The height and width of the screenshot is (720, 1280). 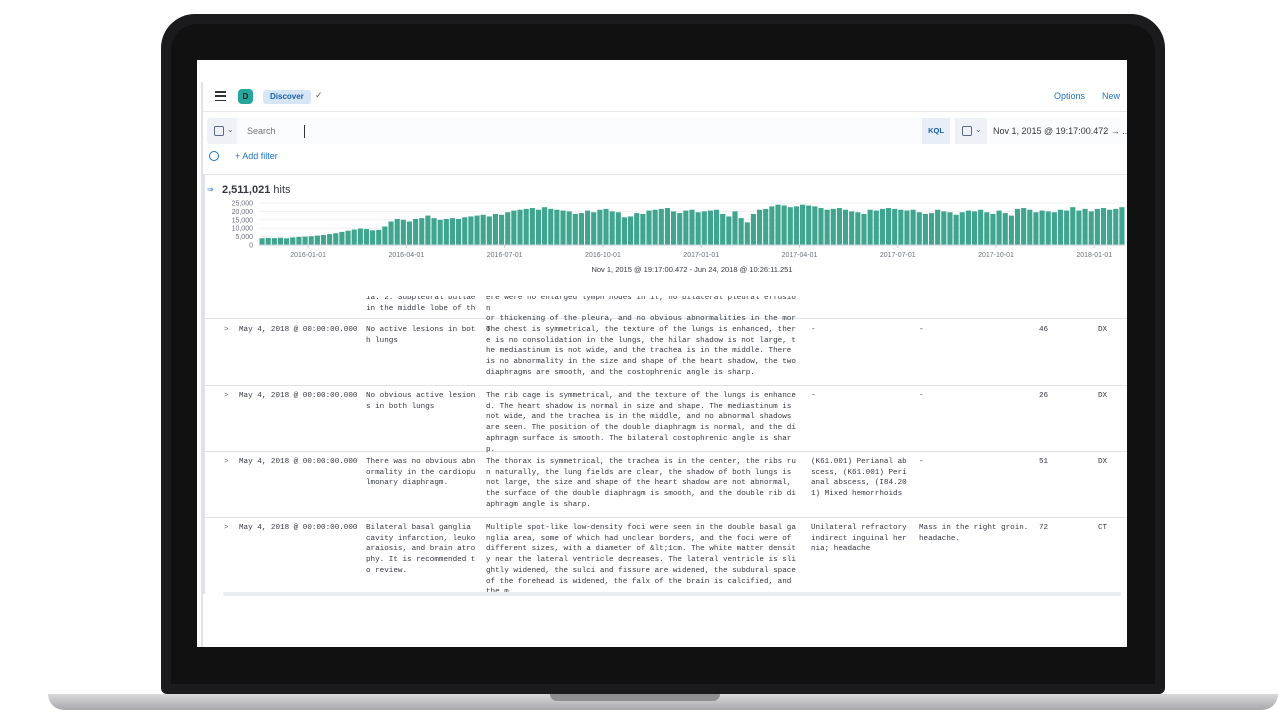 What do you see at coordinates (210, 189) in the screenshot?
I see `expand-sidebar-icon: ⇒` at bounding box center [210, 189].